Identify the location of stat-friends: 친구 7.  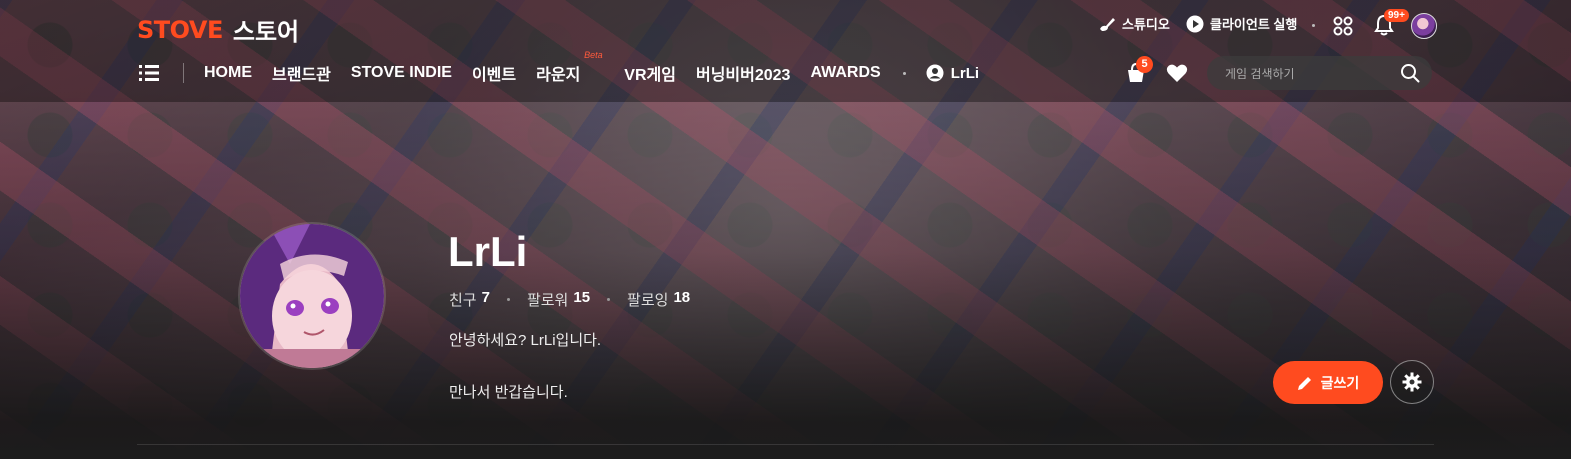
(469, 299).